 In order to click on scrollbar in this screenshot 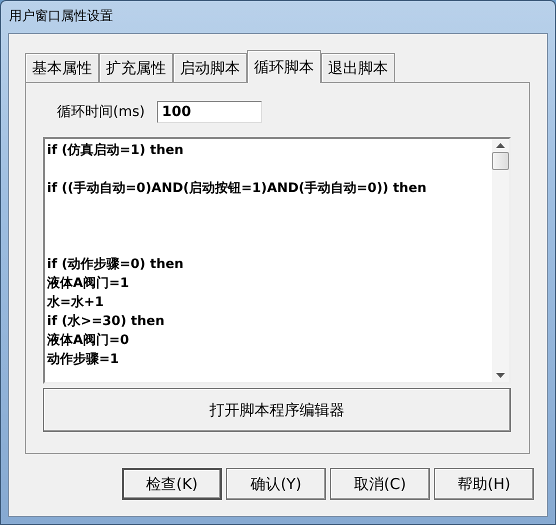, I will do `click(500, 260)`.